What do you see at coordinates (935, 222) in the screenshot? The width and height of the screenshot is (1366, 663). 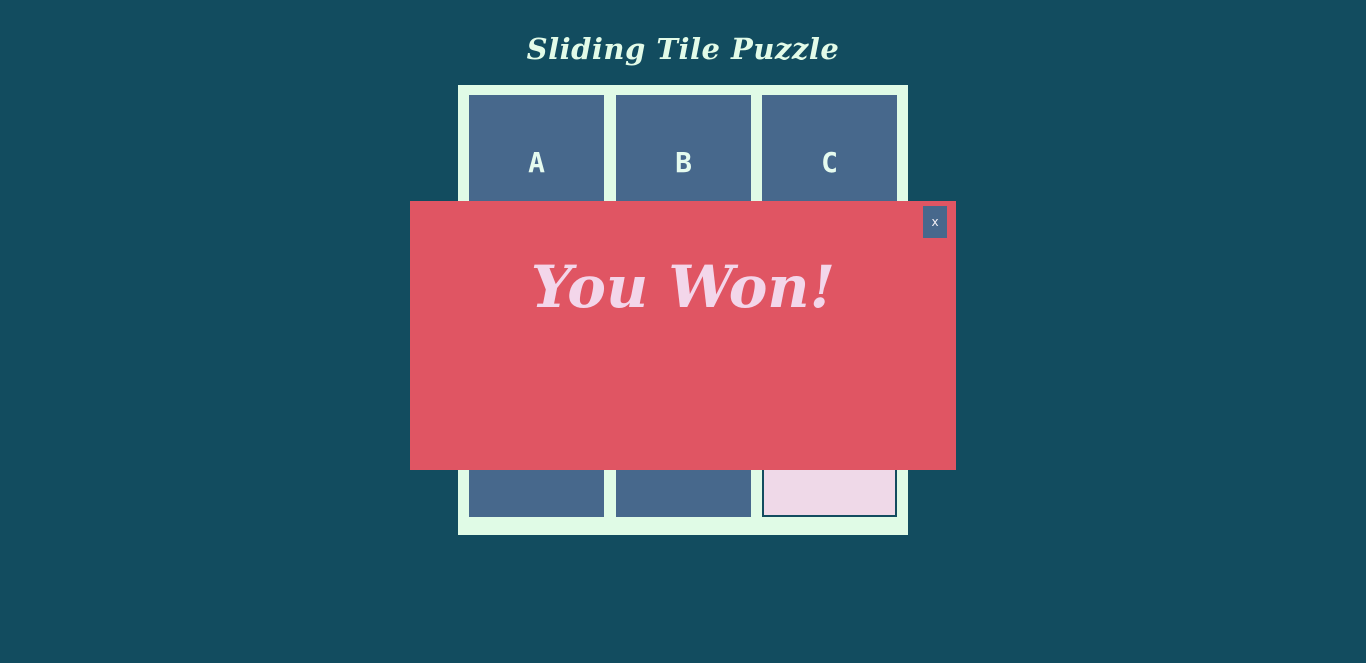 I see `close-button: x` at bounding box center [935, 222].